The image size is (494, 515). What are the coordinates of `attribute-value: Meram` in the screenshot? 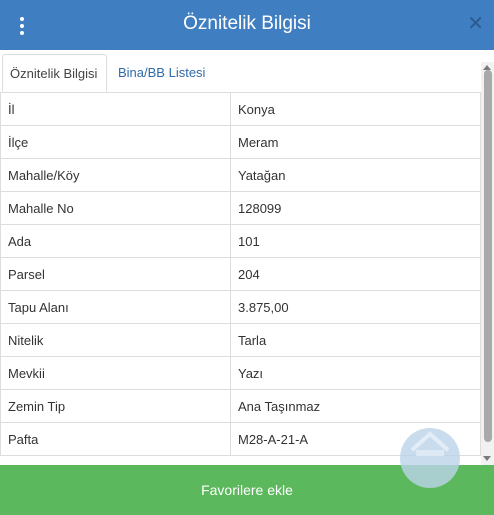 It's located at (355, 142).